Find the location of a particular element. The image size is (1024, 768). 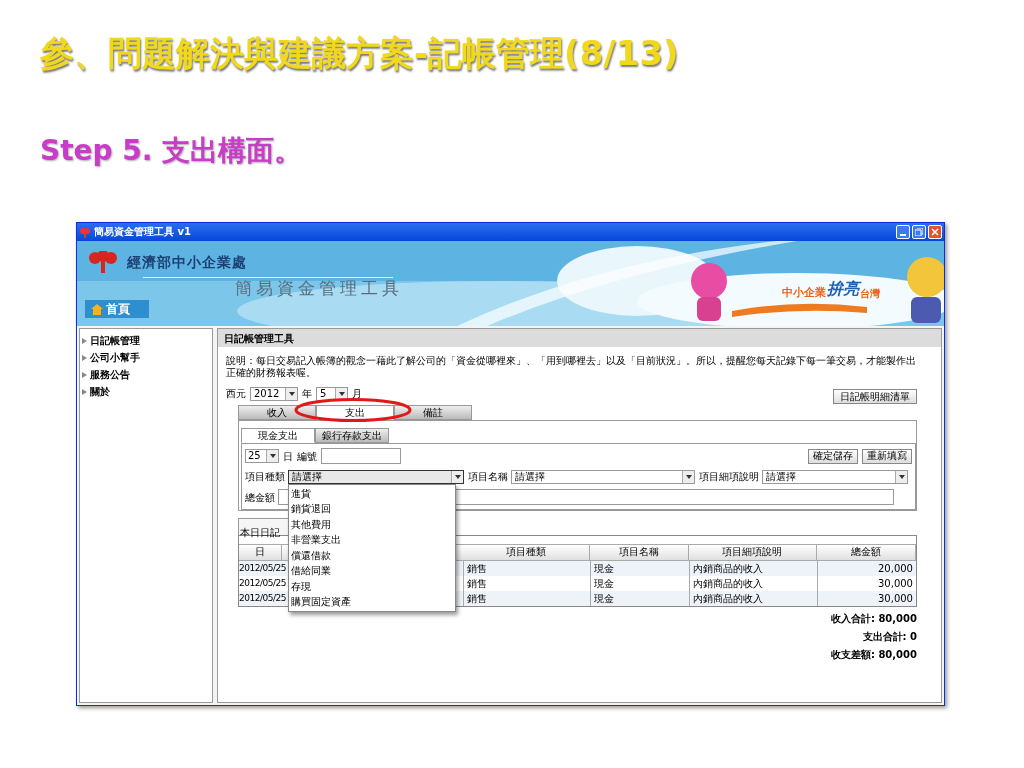

restore-button is located at coordinates (919, 232).